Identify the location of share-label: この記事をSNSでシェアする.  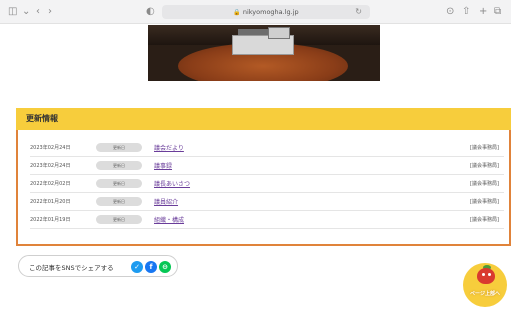
(71, 268).